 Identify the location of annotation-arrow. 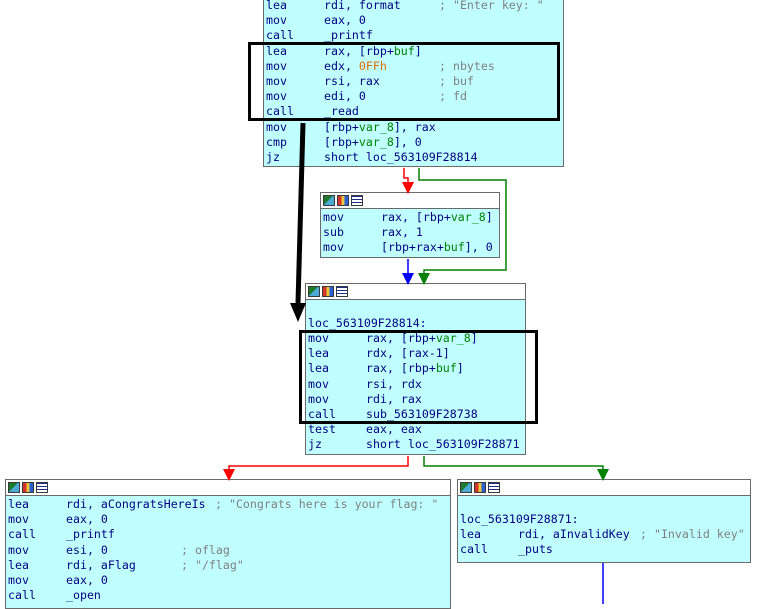
(300, 213).